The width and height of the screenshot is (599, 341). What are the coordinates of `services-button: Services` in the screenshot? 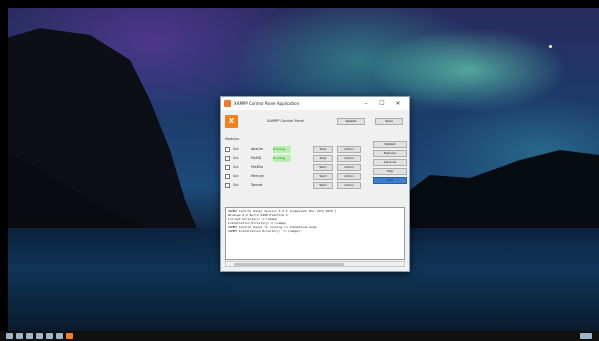 It's located at (390, 162).